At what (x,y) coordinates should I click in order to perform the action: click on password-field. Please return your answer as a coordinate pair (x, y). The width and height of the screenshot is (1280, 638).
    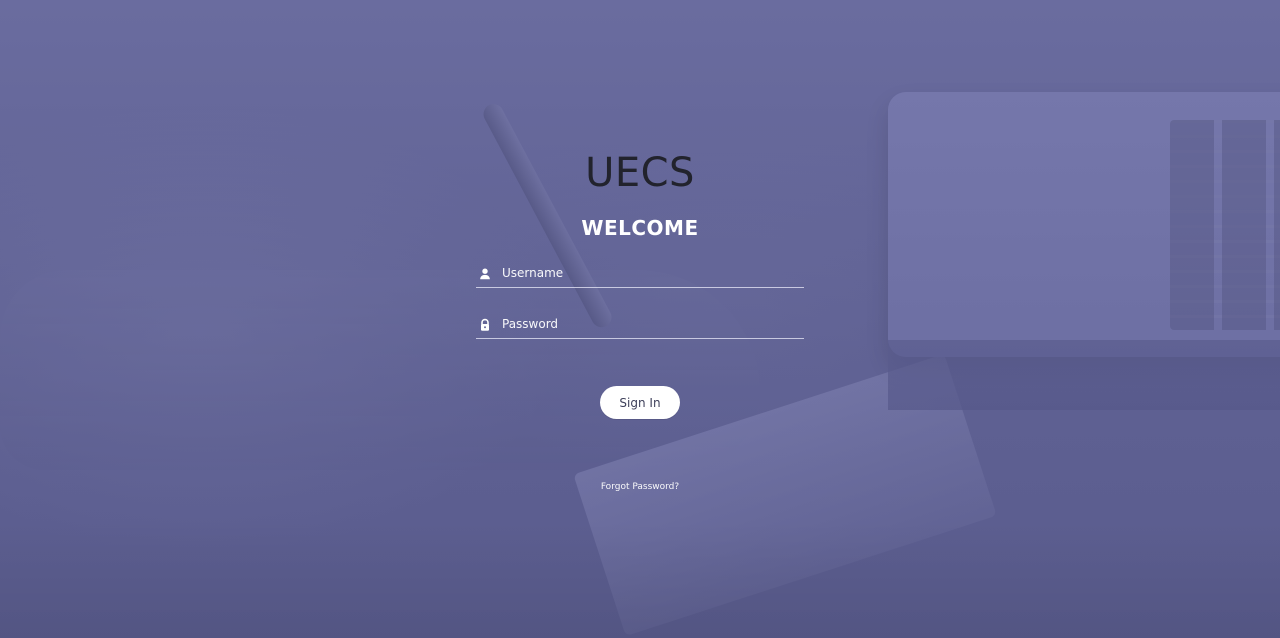
    Looking at the image, I should click on (640, 324).